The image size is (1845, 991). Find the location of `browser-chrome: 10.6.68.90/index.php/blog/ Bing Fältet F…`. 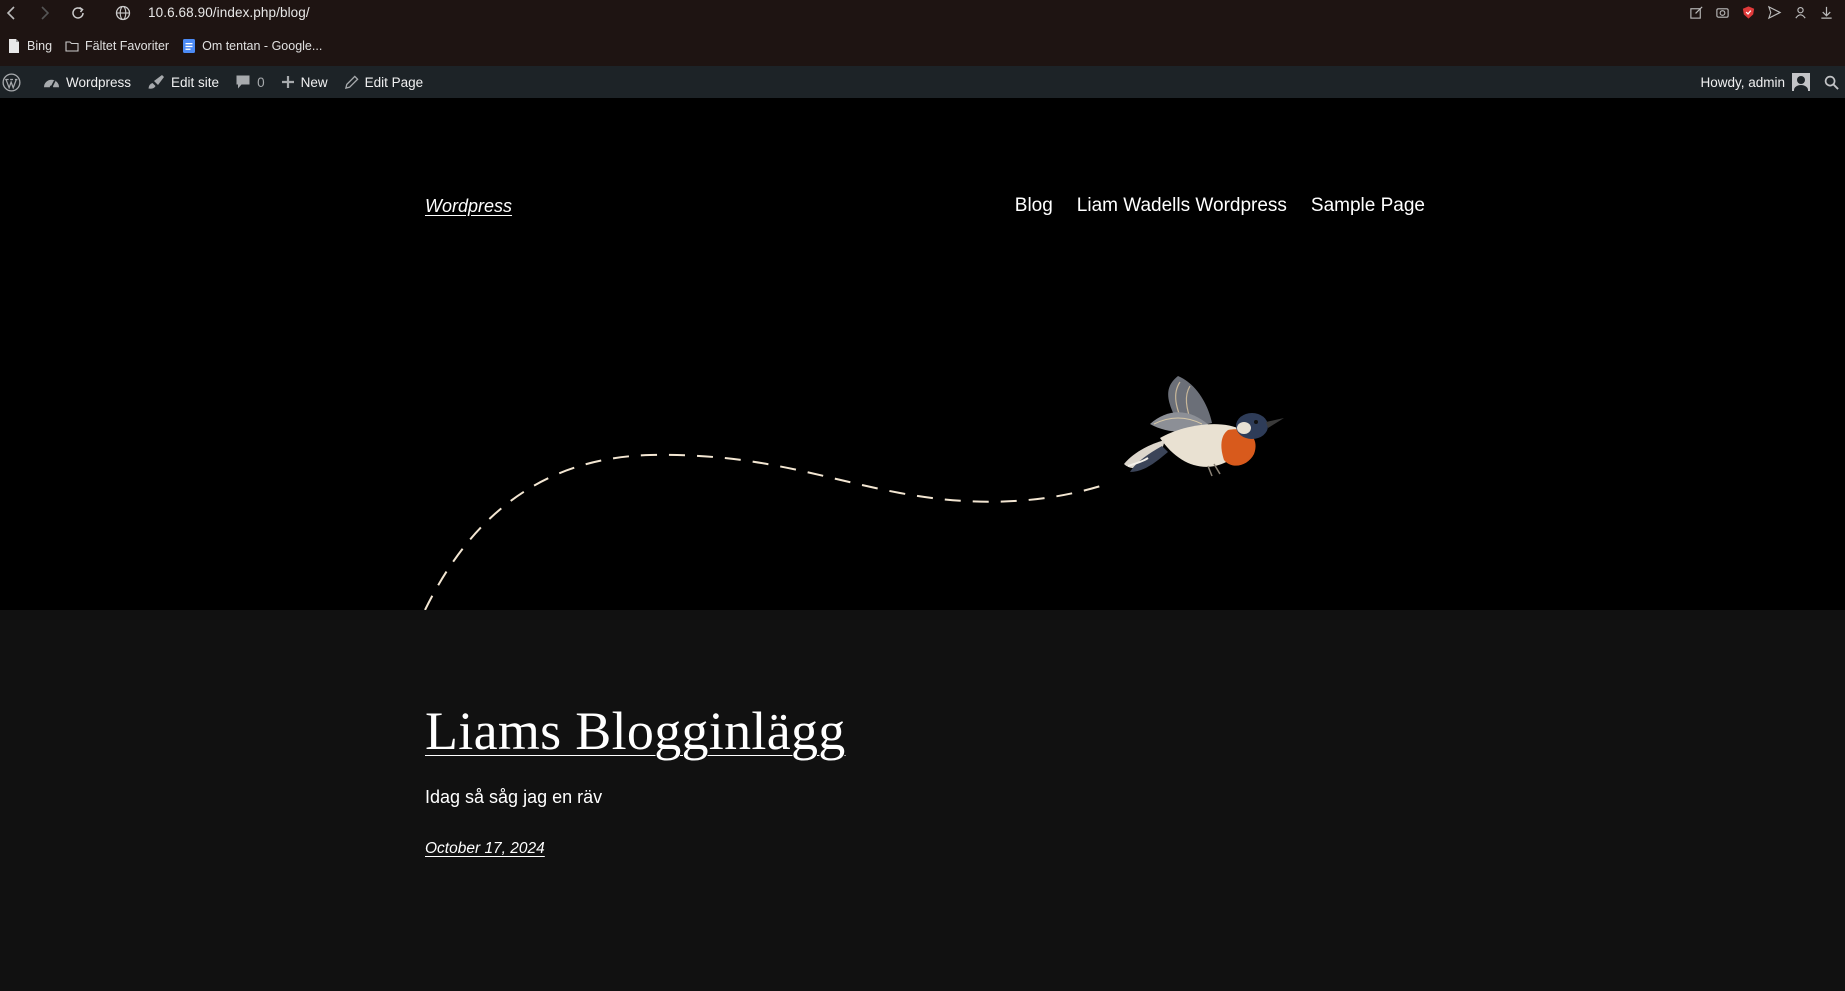

browser-chrome: 10.6.68.90/index.php/blog/ Bing Fältet F… is located at coordinates (922, 33).